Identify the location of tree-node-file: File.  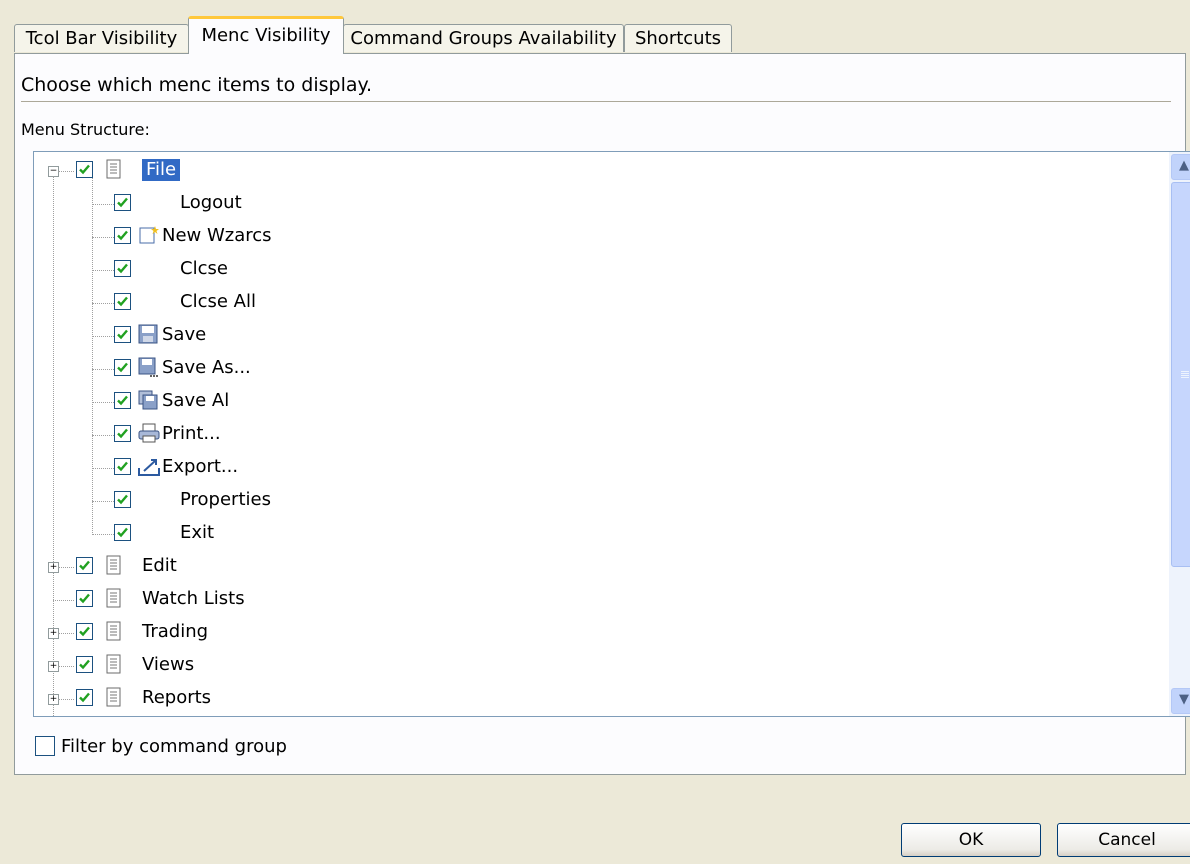
(584, 171).